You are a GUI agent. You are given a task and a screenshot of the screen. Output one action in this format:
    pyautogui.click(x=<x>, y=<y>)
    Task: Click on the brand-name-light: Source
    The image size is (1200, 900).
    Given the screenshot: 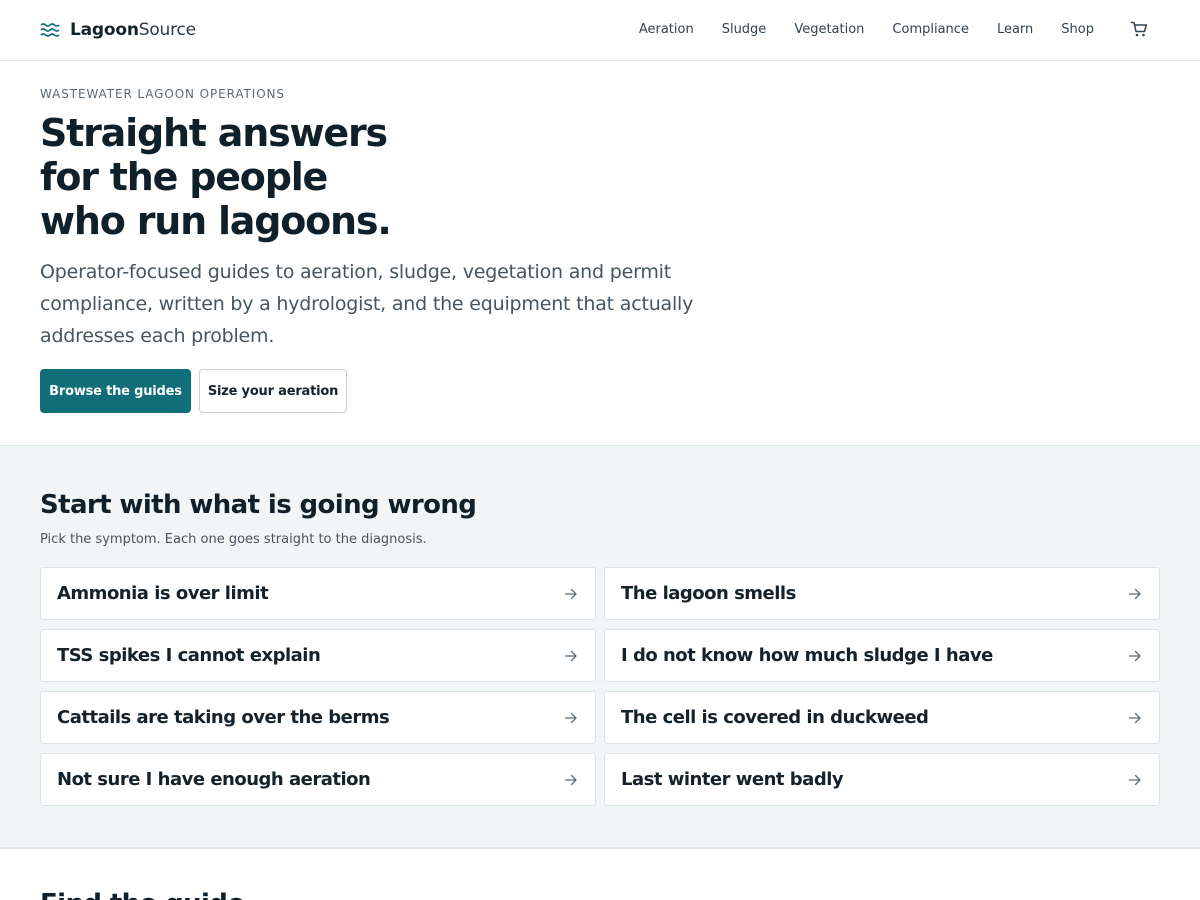 What is the action you would take?
    pyautogui.click(x=167, y=30)
    